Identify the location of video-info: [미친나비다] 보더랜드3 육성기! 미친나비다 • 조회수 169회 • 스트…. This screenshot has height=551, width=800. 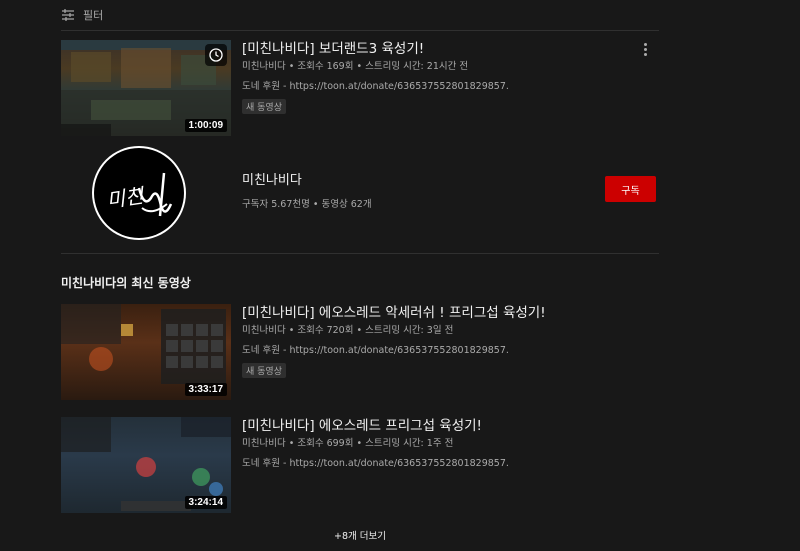
(437, 77).